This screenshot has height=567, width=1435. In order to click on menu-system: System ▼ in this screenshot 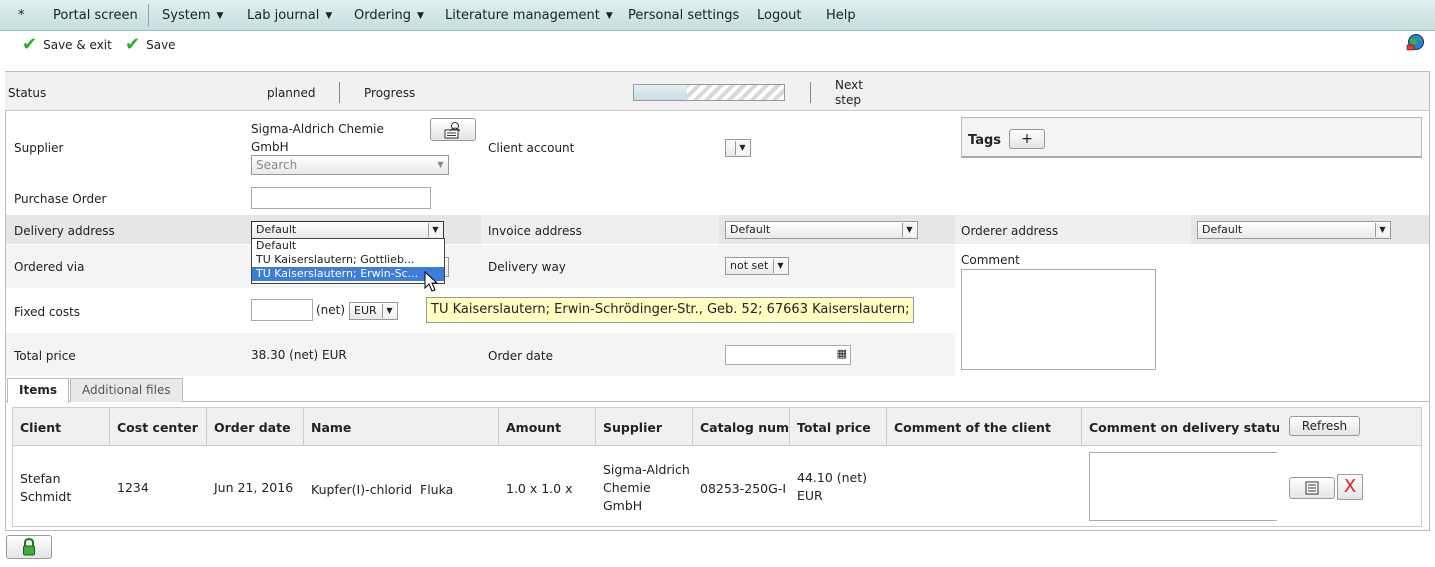, I will do `click(192, 15)`.